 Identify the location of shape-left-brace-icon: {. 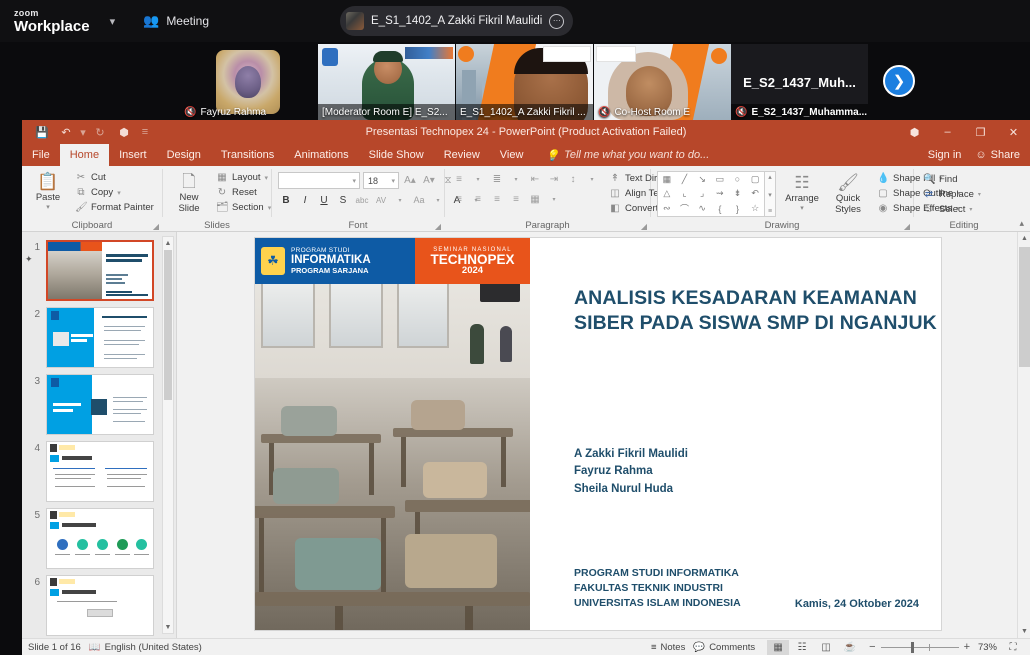
(719, 209).